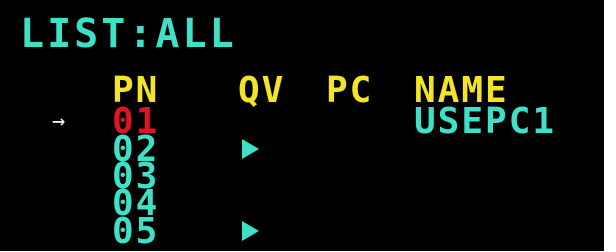 The width and height of the screenshot is (616, 252). I want to click on column-header-pc: PC, so click(350, 90).